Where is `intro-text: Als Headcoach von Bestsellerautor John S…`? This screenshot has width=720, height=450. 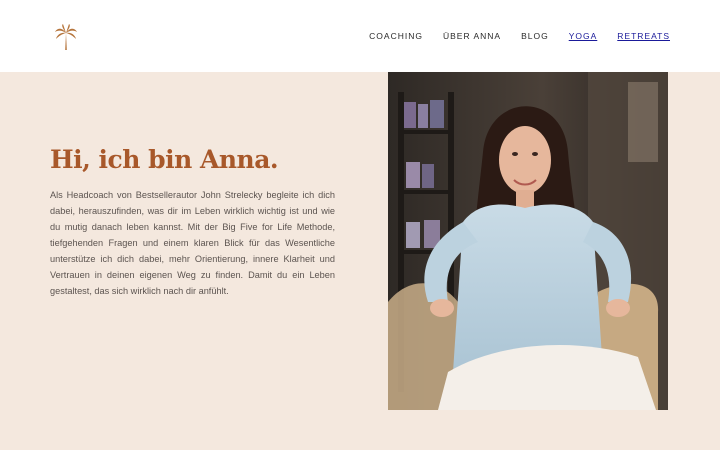 intro-text: Als Headcoach von Bestsellerautor John S… is located at coordinates (192, 243).